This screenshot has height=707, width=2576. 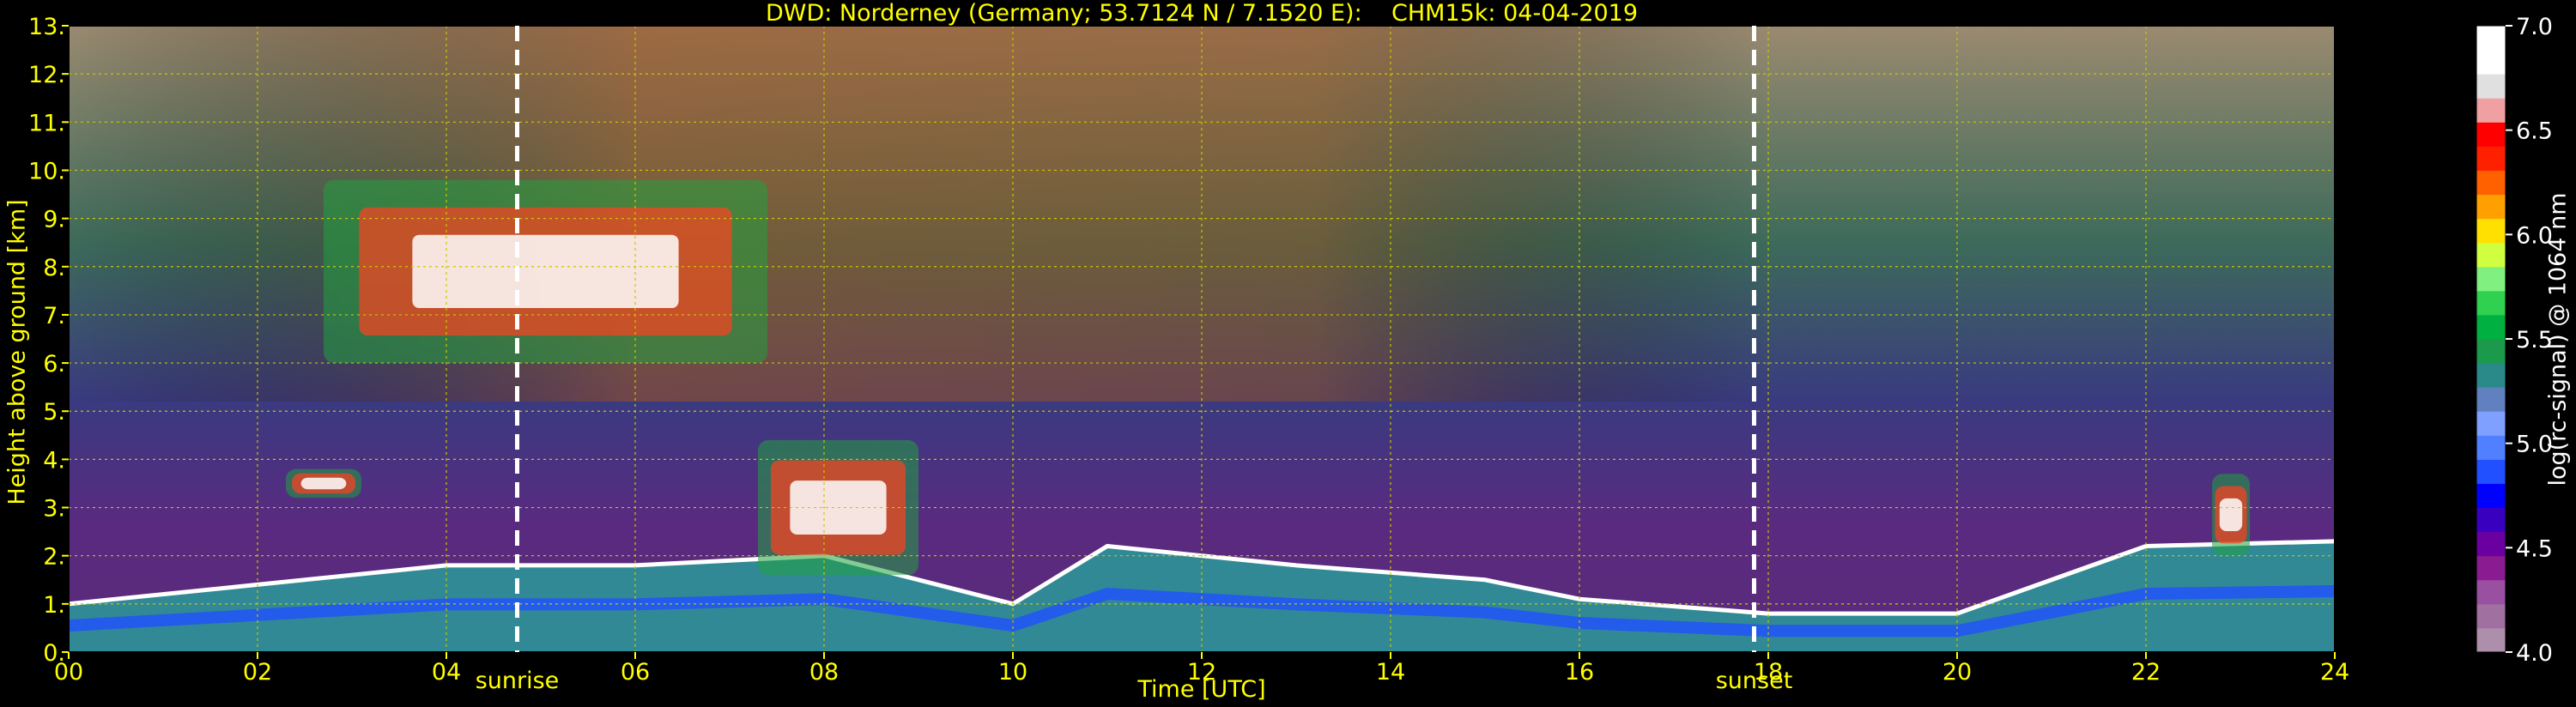 What do you see at coordinates (54, 509) in the screenshot?
I see `y-tick-label: 3.` at bounding box center [54, 509].